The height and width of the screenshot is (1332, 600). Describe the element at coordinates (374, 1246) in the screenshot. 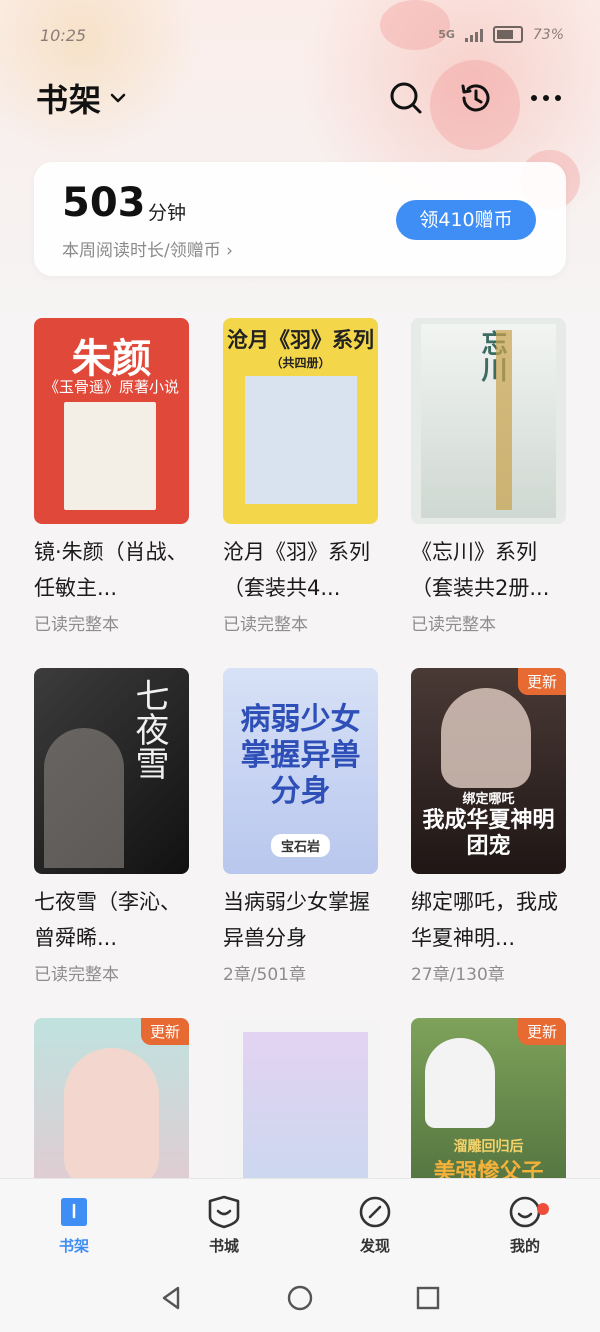

I see `tab-label: 发现` at that location.